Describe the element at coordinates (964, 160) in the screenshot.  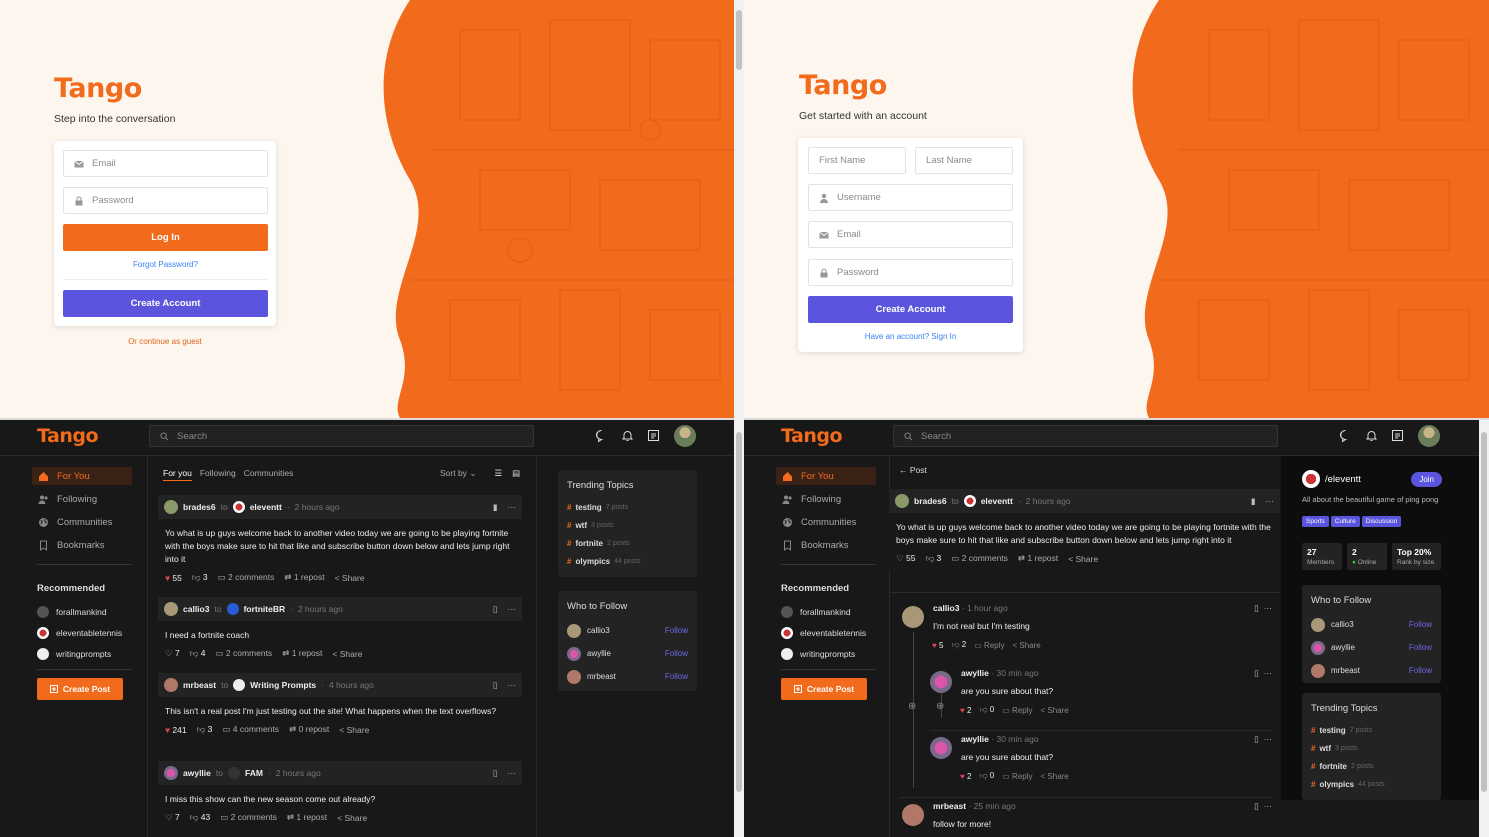
I see `last-name-field: Last Name` at that location.